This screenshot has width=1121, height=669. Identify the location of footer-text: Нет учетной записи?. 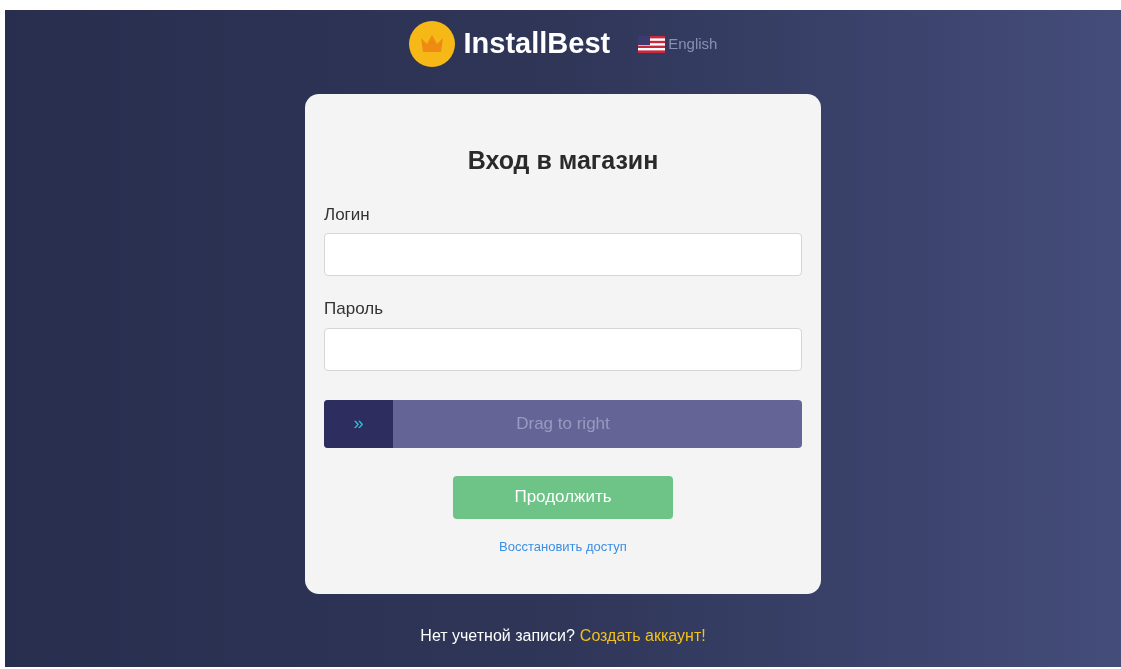
(497, 636).